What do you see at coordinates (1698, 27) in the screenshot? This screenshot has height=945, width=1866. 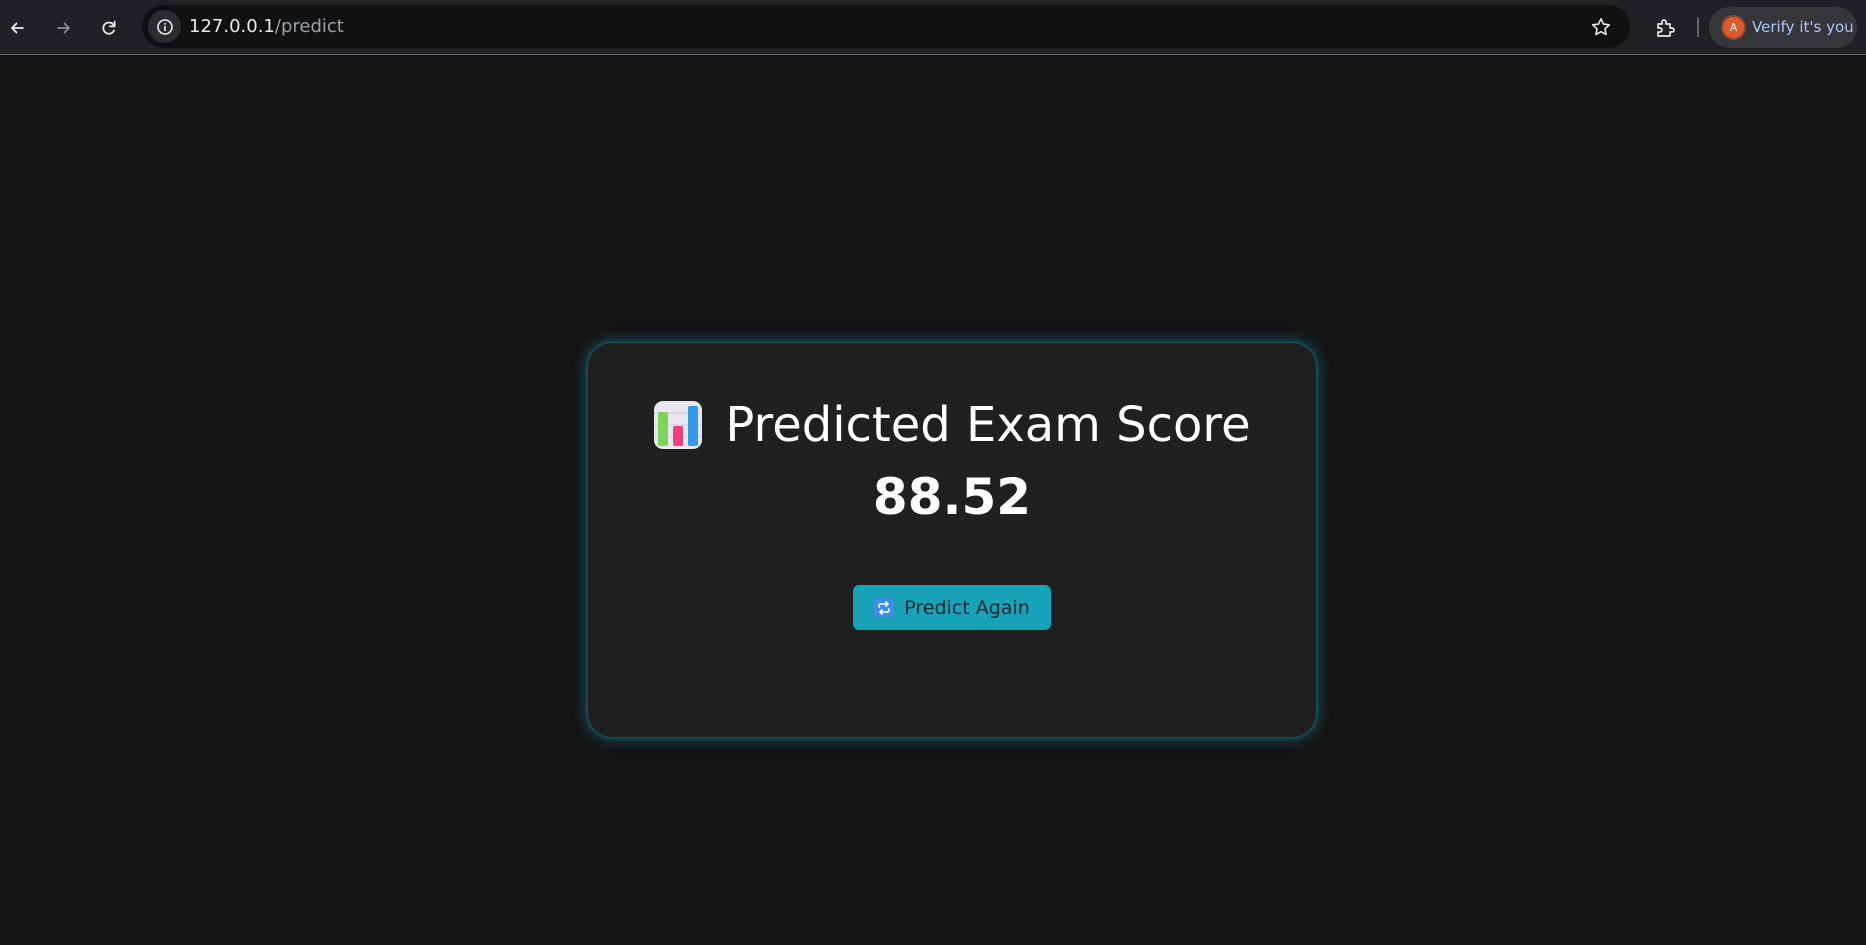 I see `toolbar-divider` at bounding box center [1698, 27].